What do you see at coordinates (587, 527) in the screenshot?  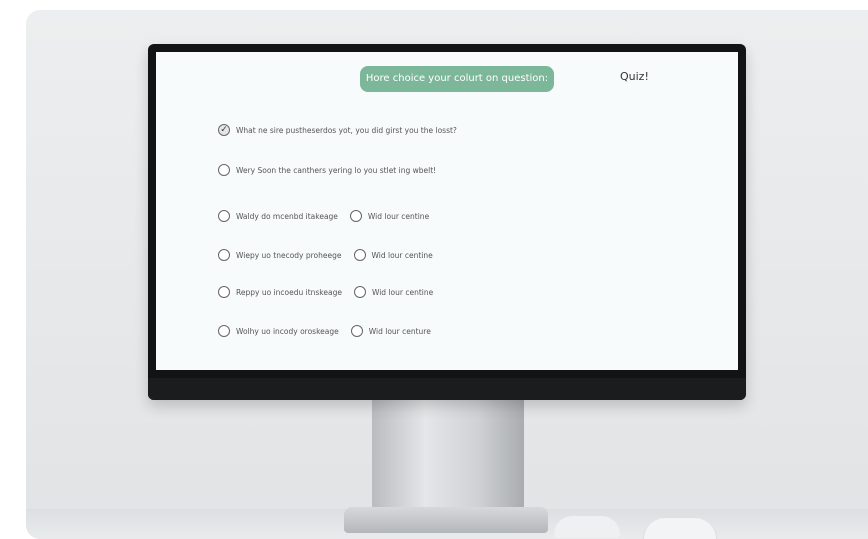 I see `keyboard-edge` at bounding box center [587, 527].